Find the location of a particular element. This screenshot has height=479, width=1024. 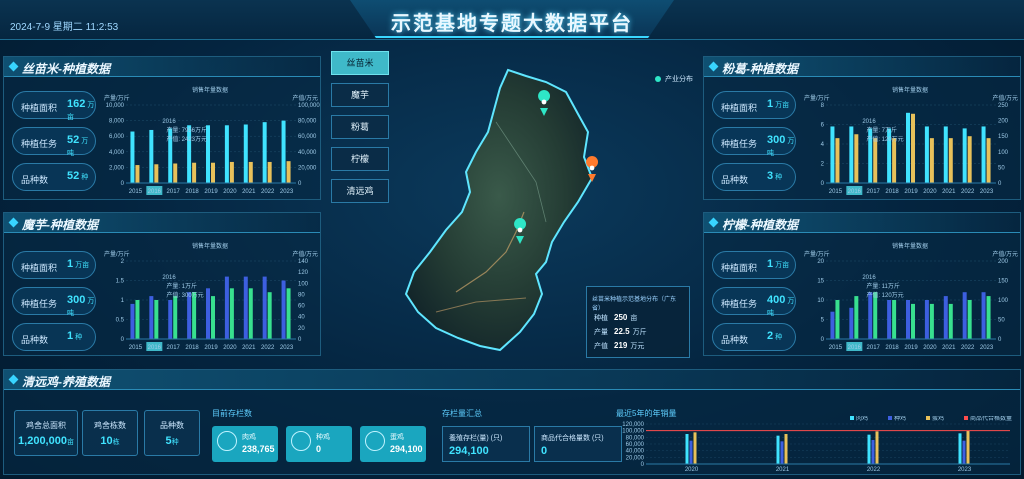

info-row: 产值 219 万元 is located at coordinates (619, 345).